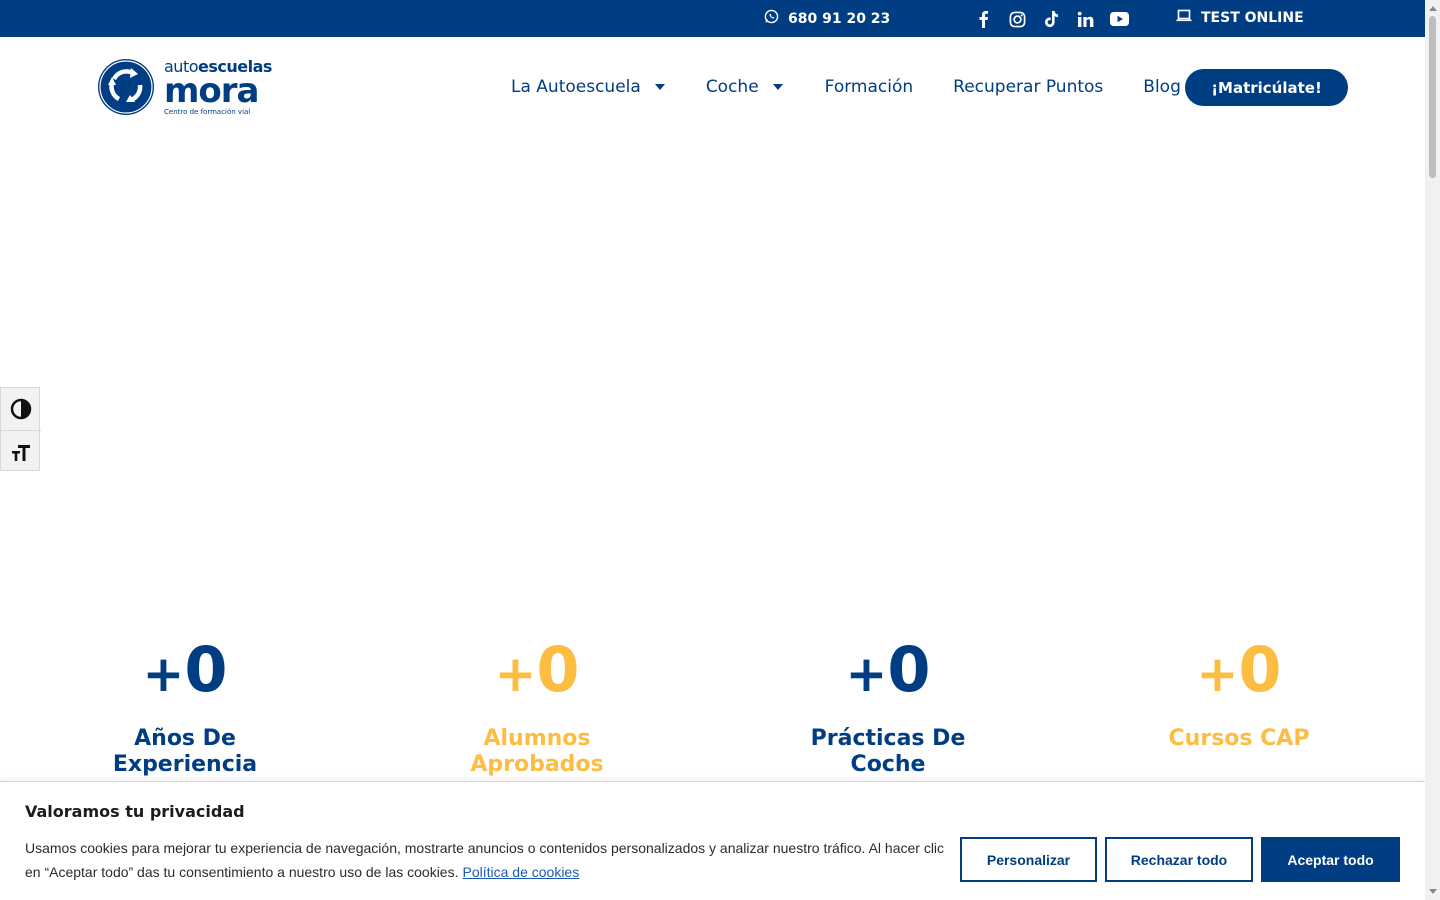 This screenshot has height=900, width=1440. Describe the element at coordinates (732, 87) in the screenshot. I see `nav-label: Coche` at that location.